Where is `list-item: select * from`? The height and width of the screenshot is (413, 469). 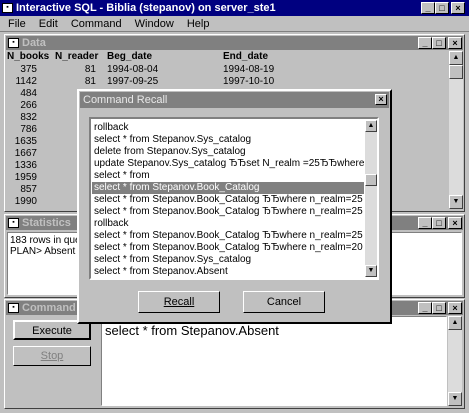
list-item: select * from is located at coordinates (228, 176).